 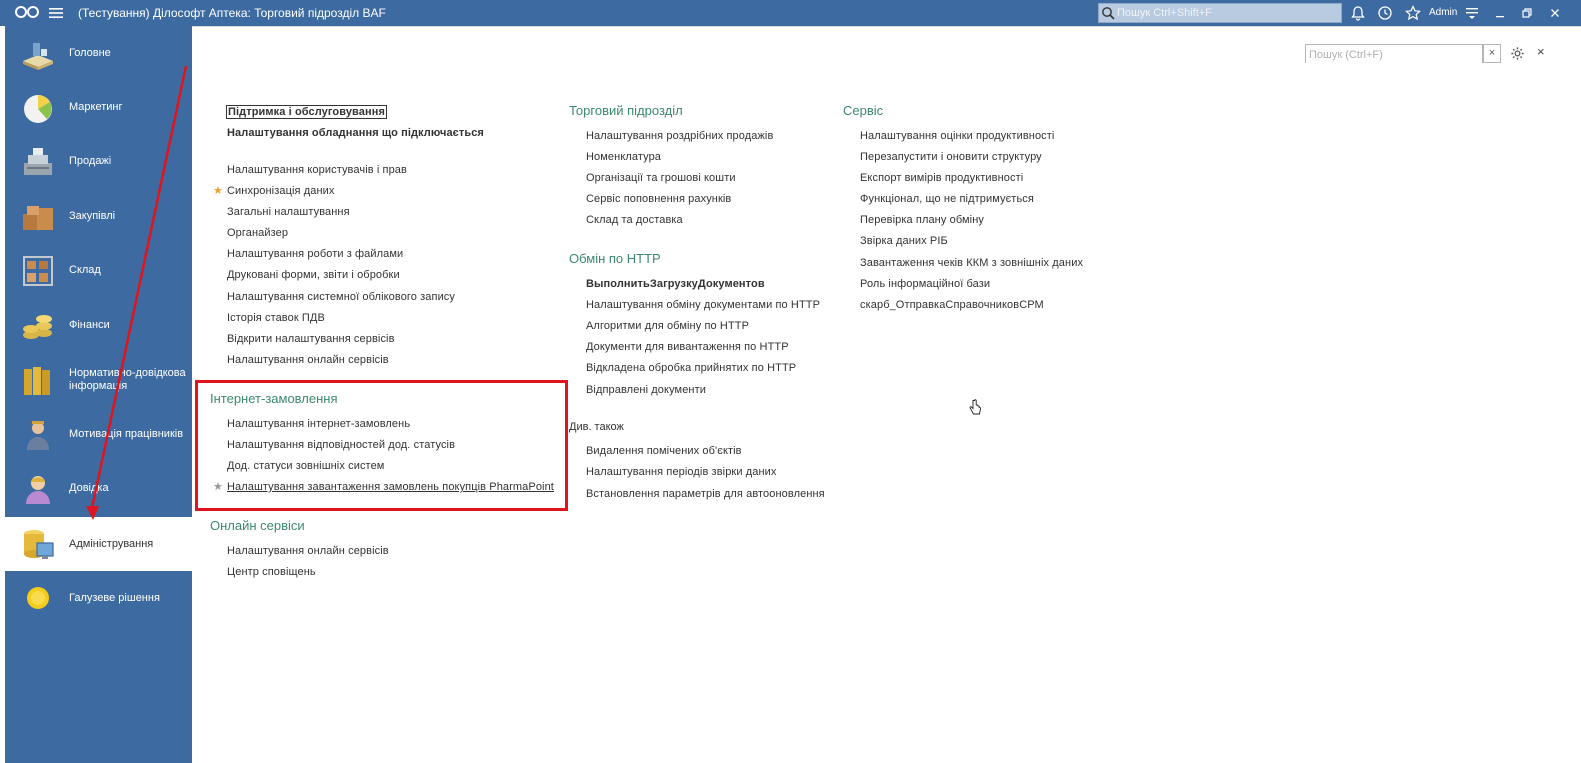 What do you see at coordinates (1555, 13) in the screenshot?
I see `close-window-icon` at bounding box center [1555, 13].